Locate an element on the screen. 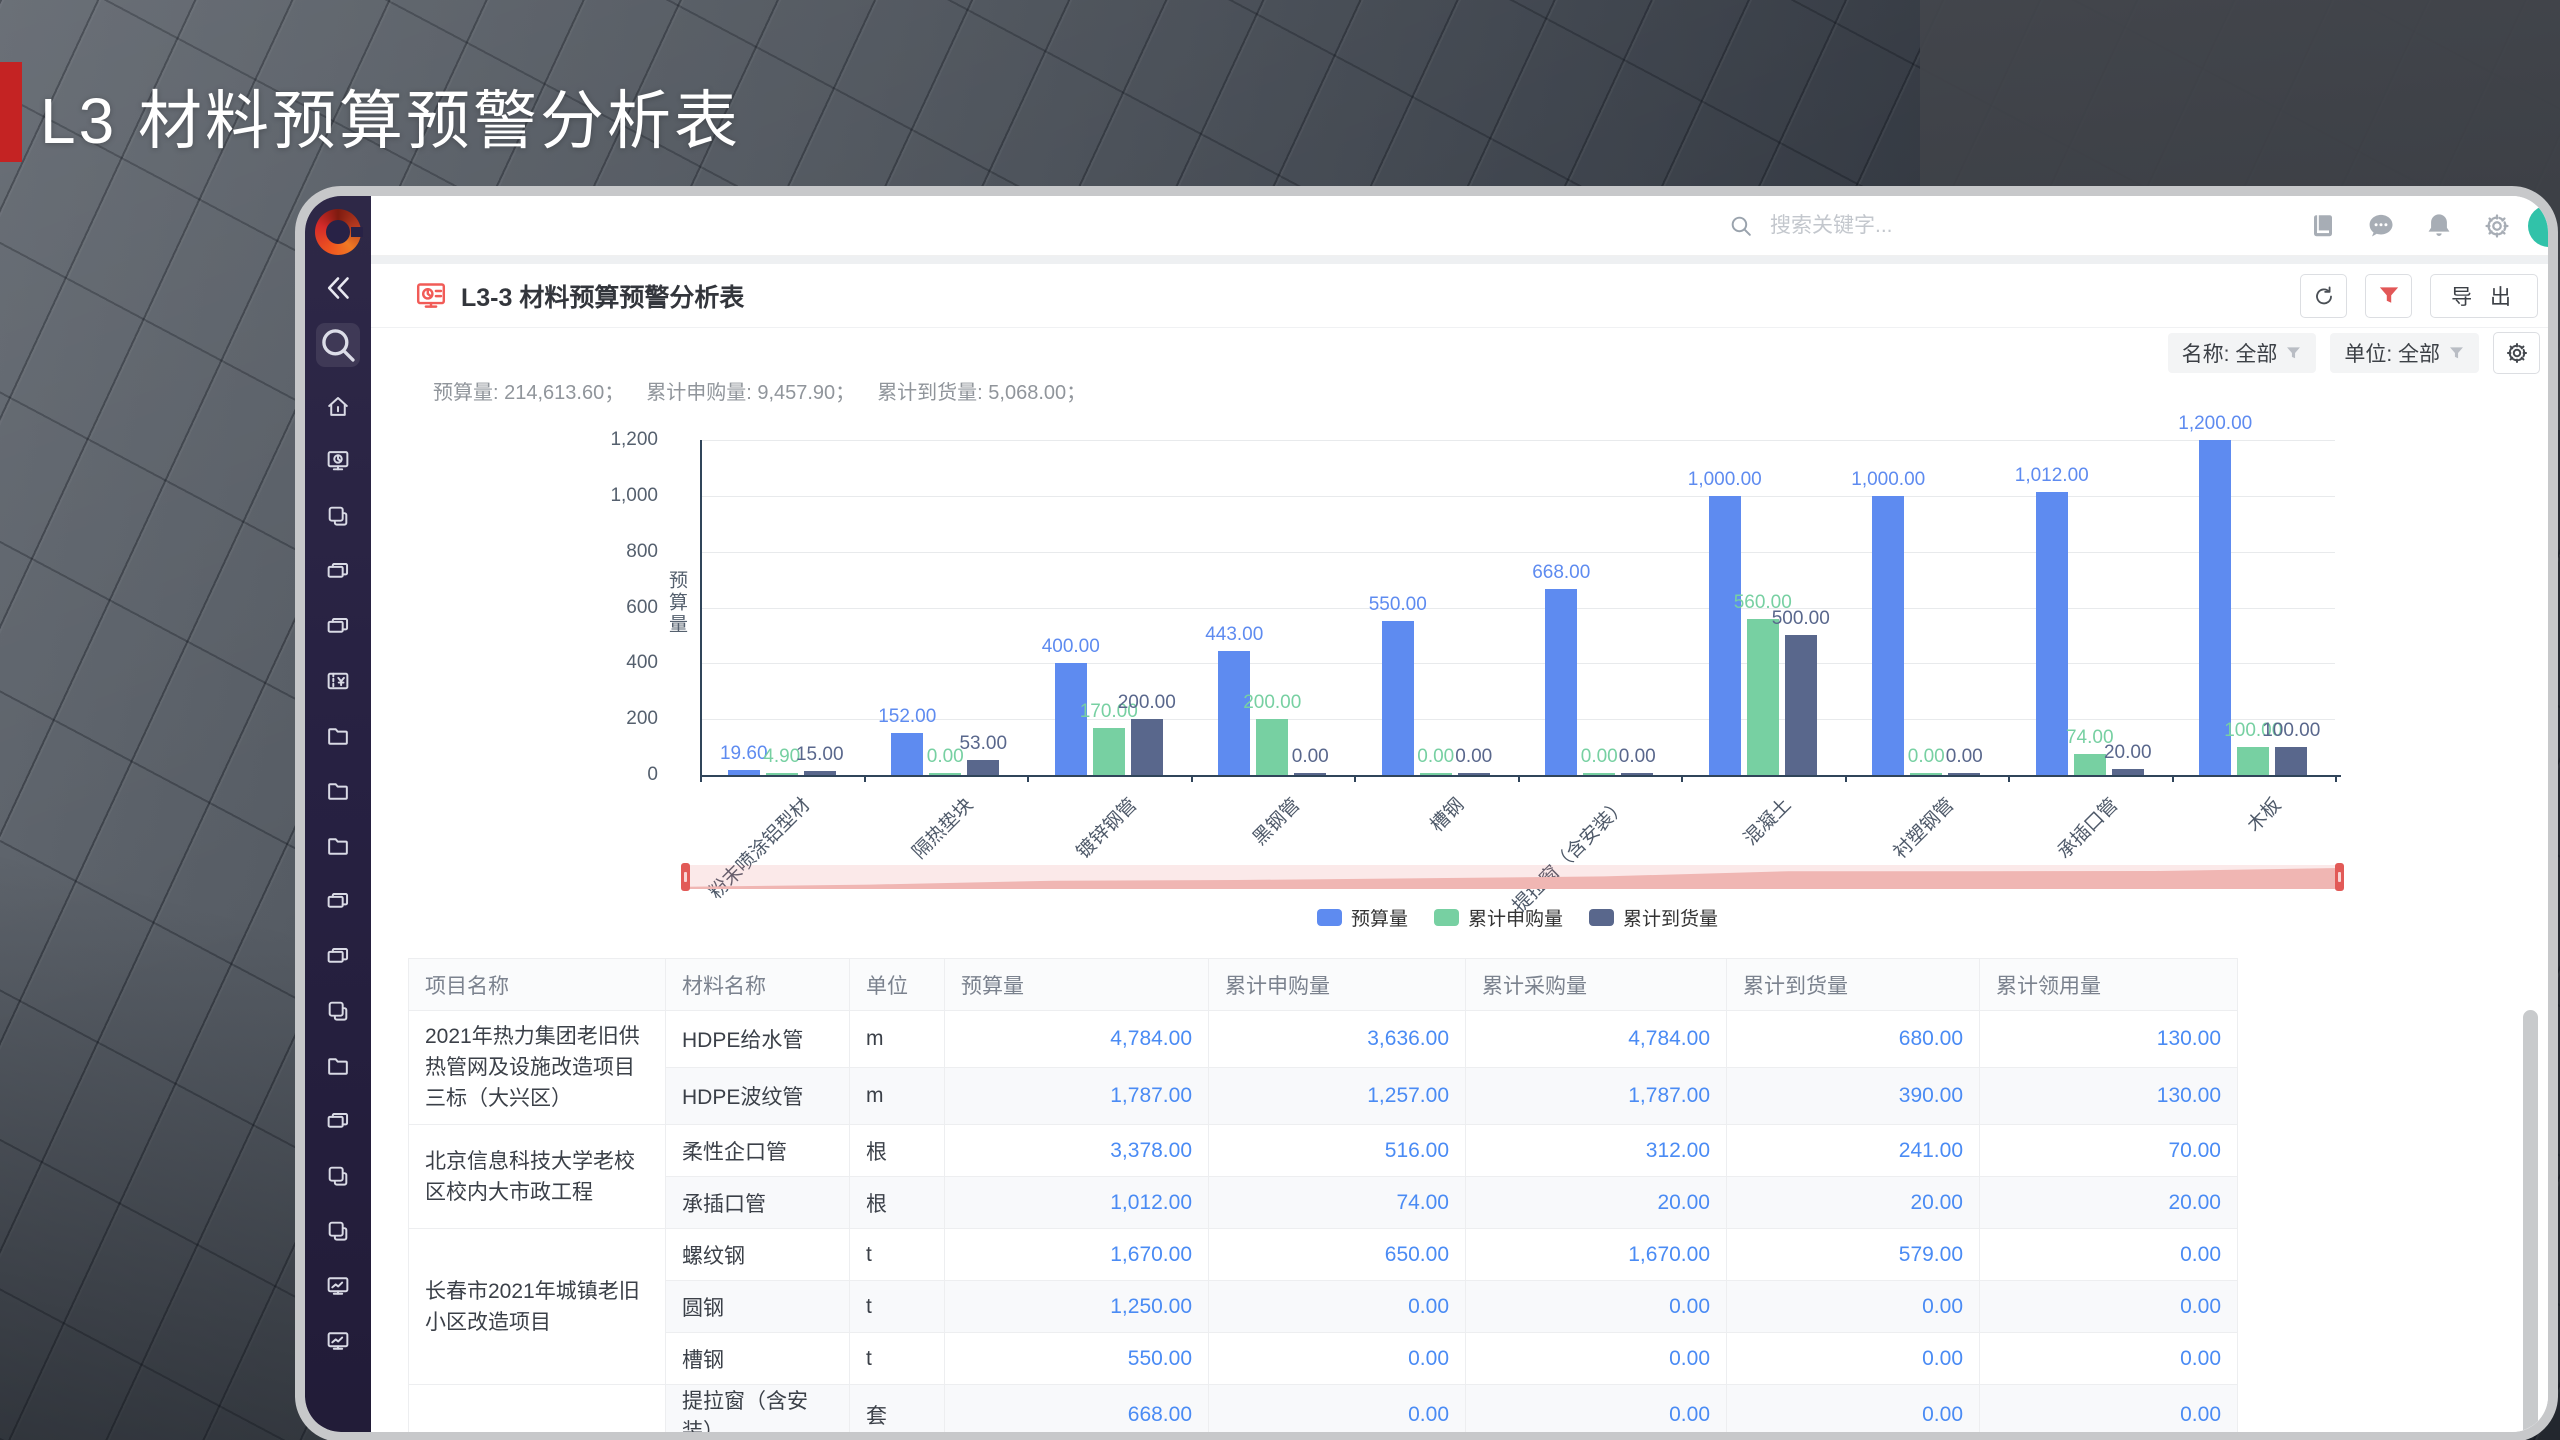  search-icon is located at coordinates (1741, 226).